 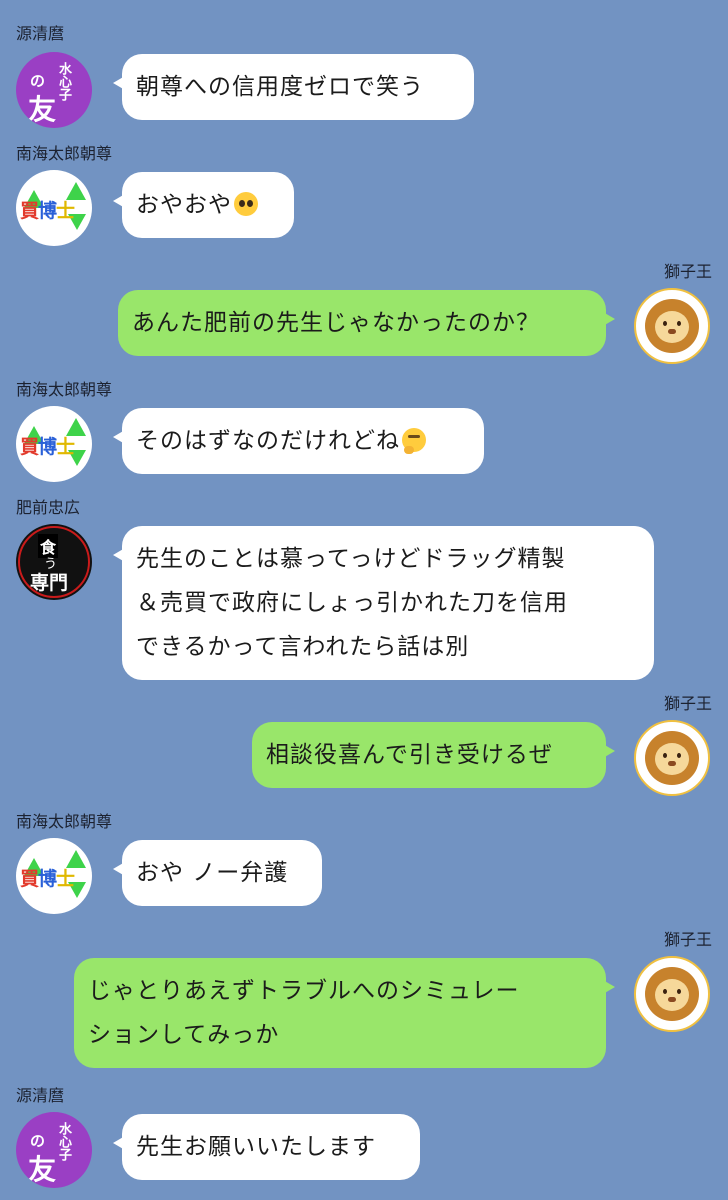 I want to click on message-text: 朝尊への信用度ゼロで笑う, so click(x=280, y=87).